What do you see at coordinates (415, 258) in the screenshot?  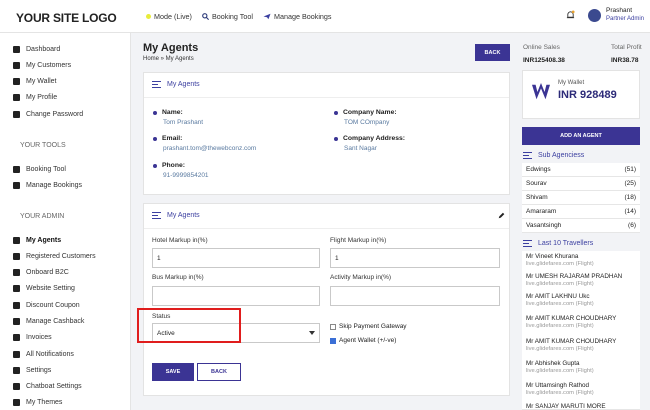 I see `flight-markup-input: 1` at bounding box center [415, 258].